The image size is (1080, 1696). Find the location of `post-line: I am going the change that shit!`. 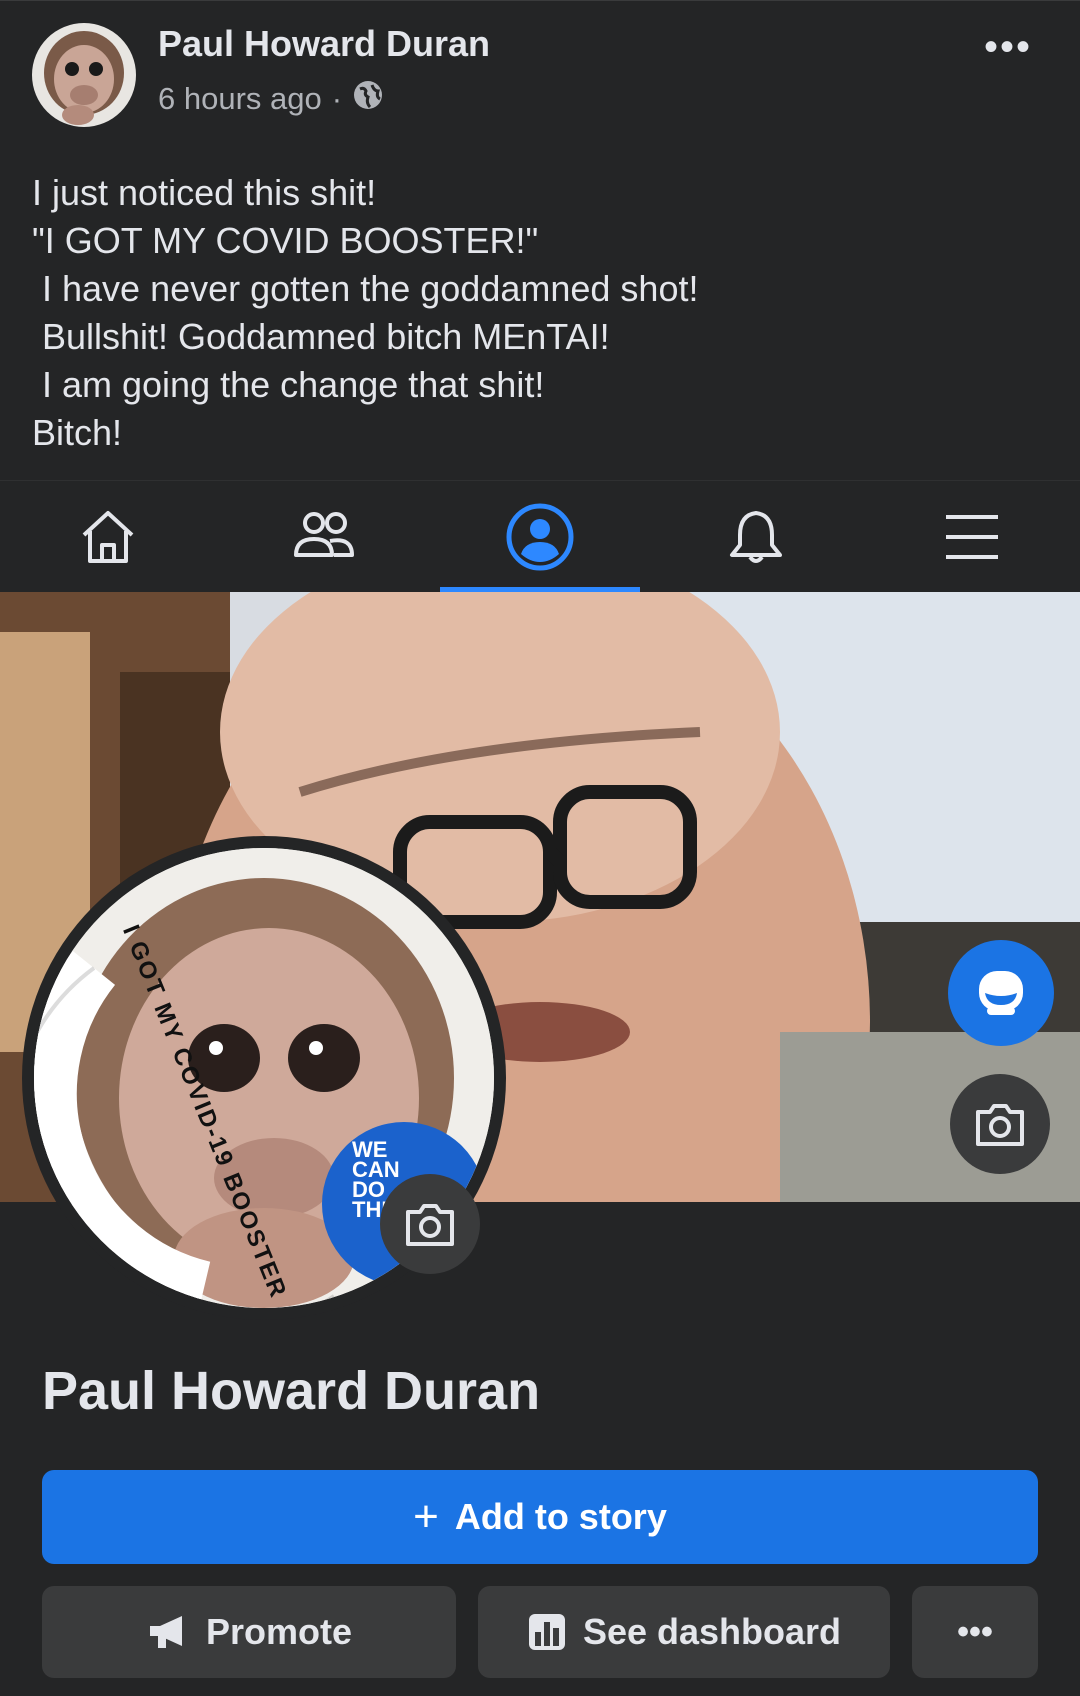

post-line: I am going the change that shit! is located at coordinates (288, 384).